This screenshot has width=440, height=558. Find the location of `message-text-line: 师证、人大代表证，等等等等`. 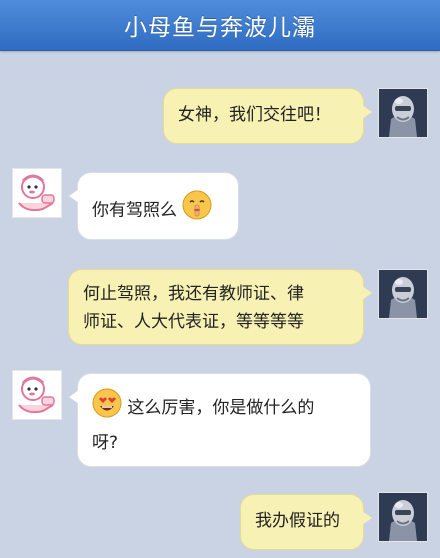

message-text-line: 师证、人大代表证，等等等等 is located at coordinates (193, 322).